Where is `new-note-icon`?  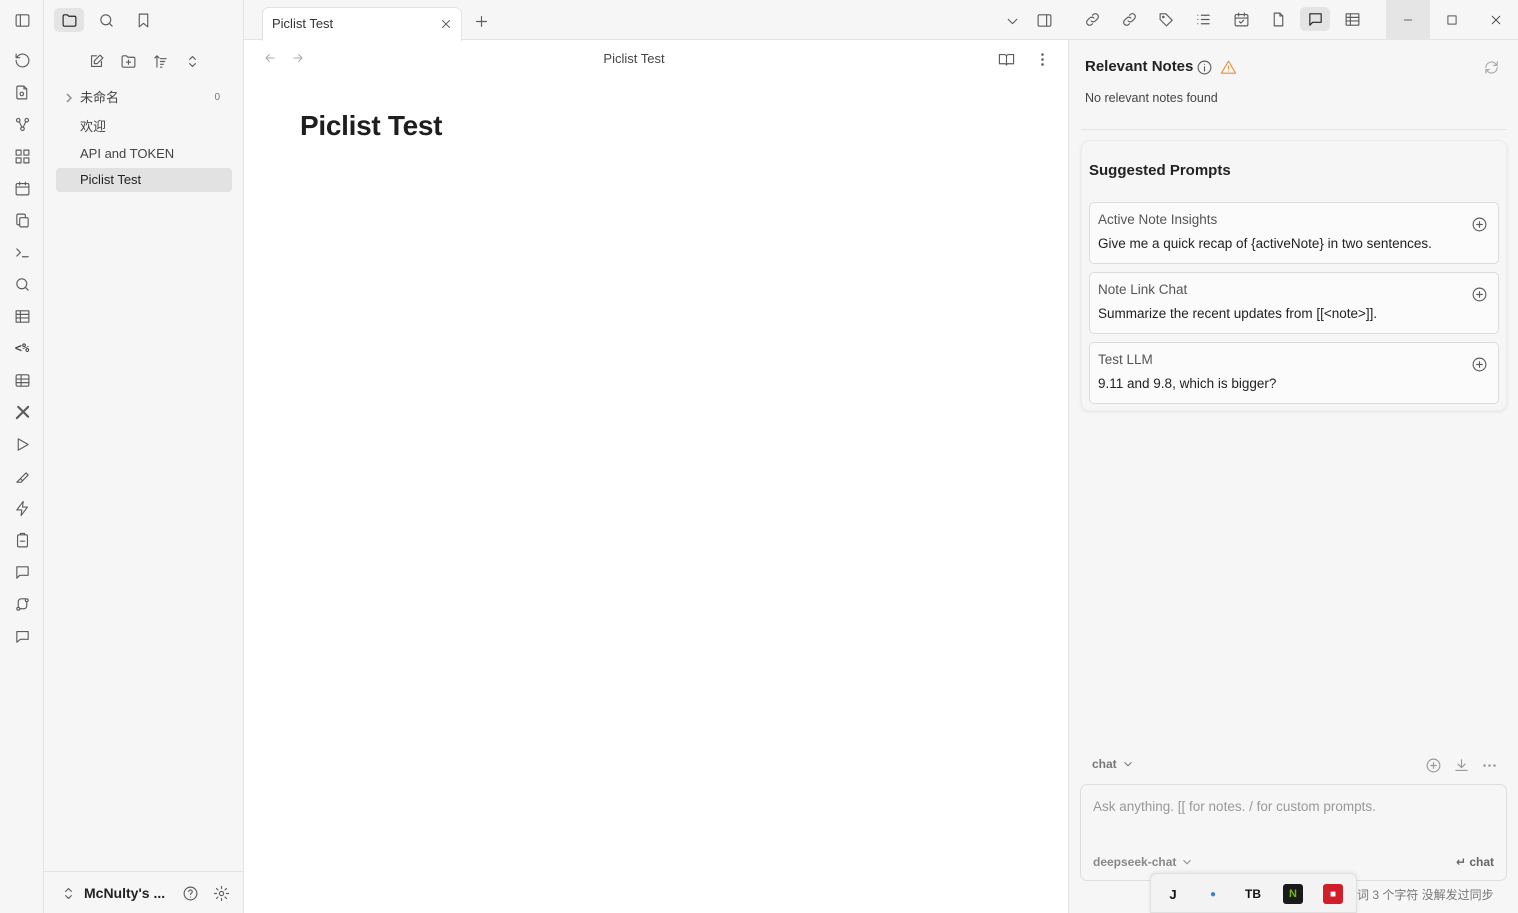
new-note-icon is located at coordinates (96, 61).